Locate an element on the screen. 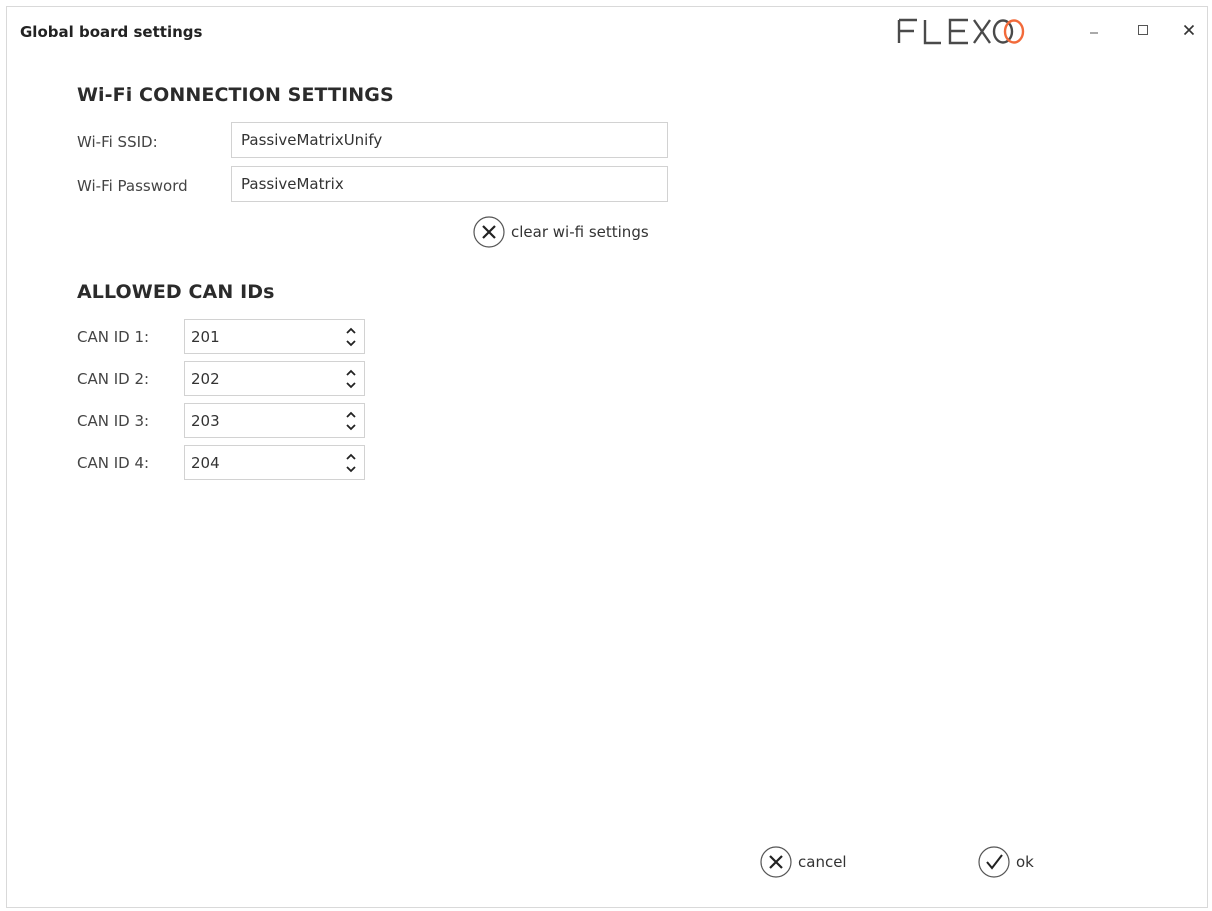 This screenshot has height=911, width=1212. window-title: Global board settings is located at coordinates (111, 32).